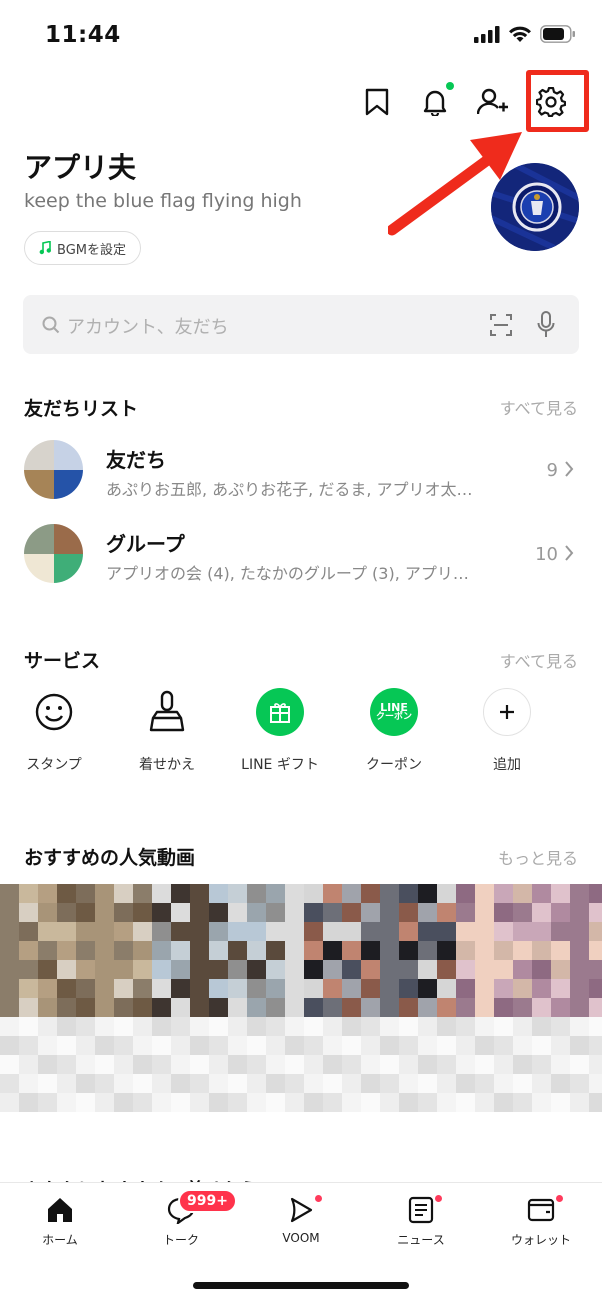 This screenshot has width=602, height=1302. Describe the element at coordinates (167, 731) in the screenshot. I see `service-themes: 着せかえ` at that location.